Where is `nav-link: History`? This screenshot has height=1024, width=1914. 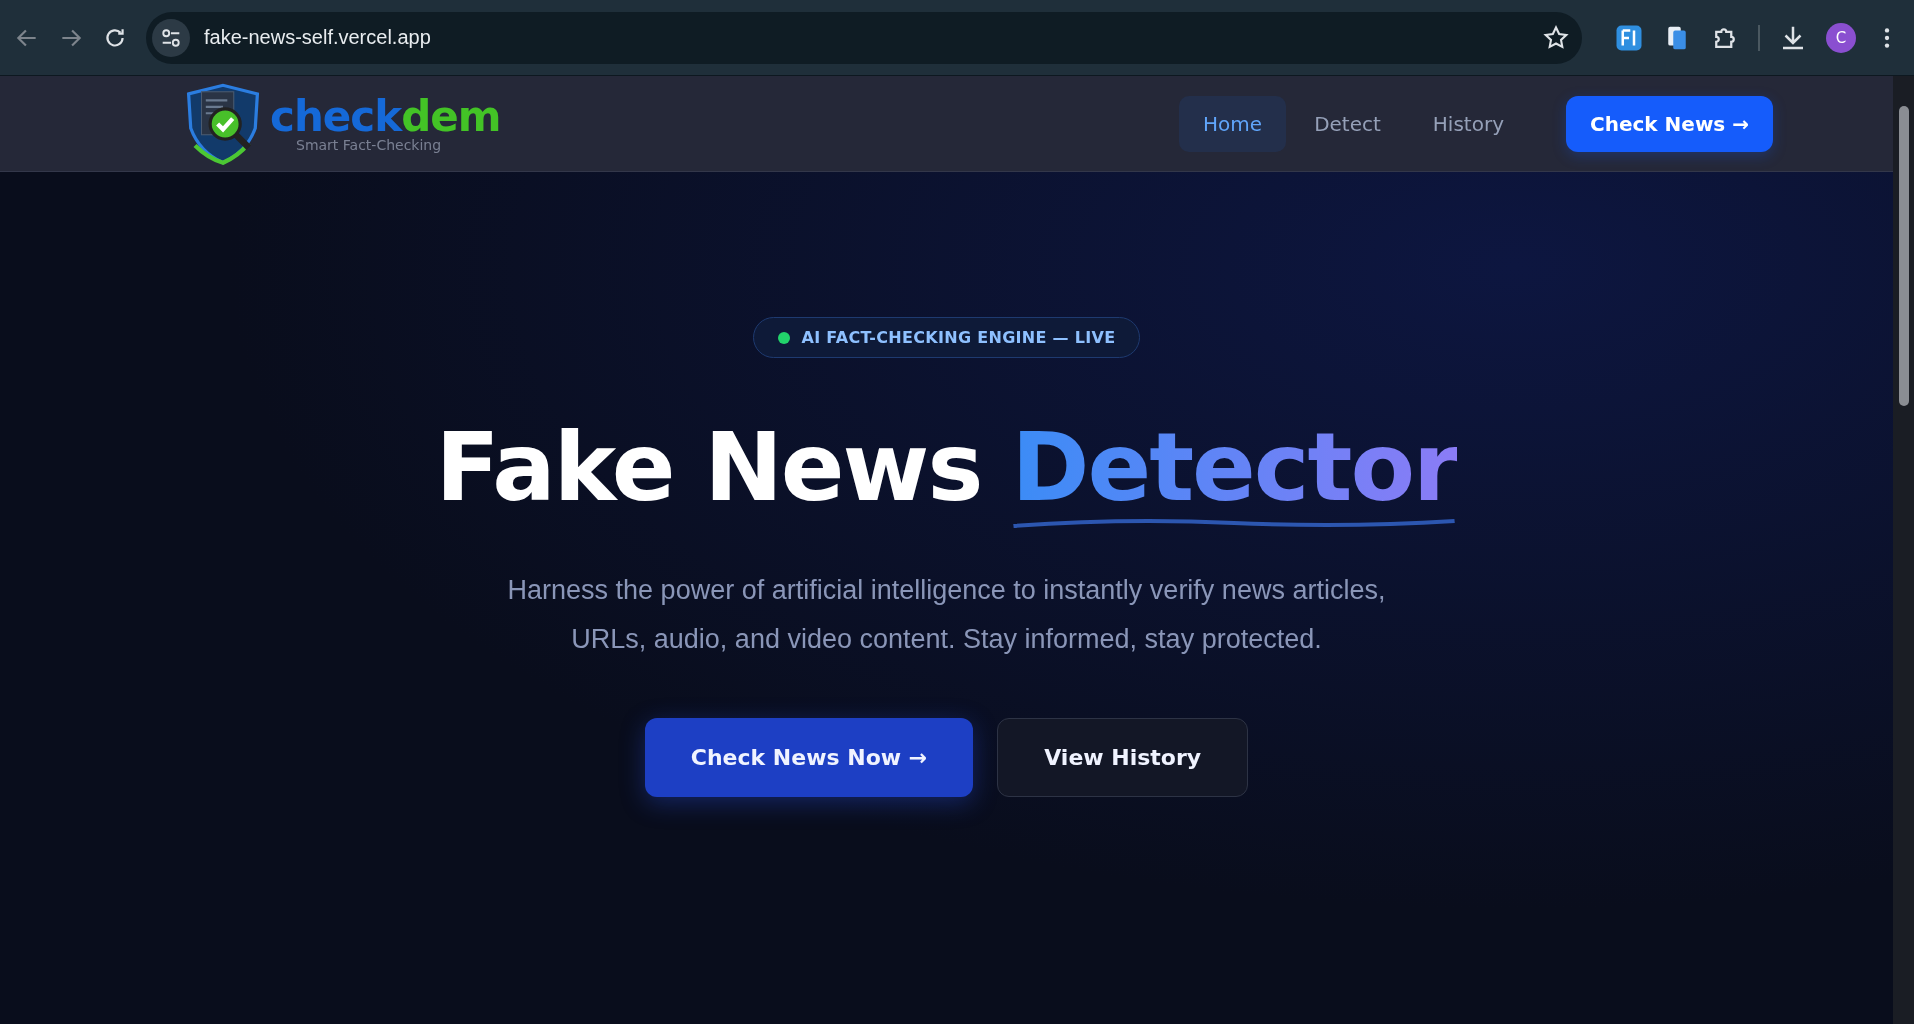 nav-link: History is located at coordinates (1468, 123).